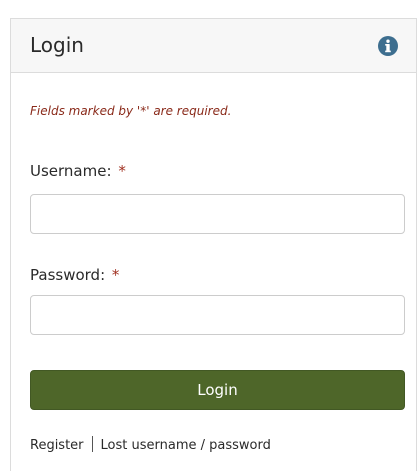  I want to click on panel-title: Login, so click(57, 45).